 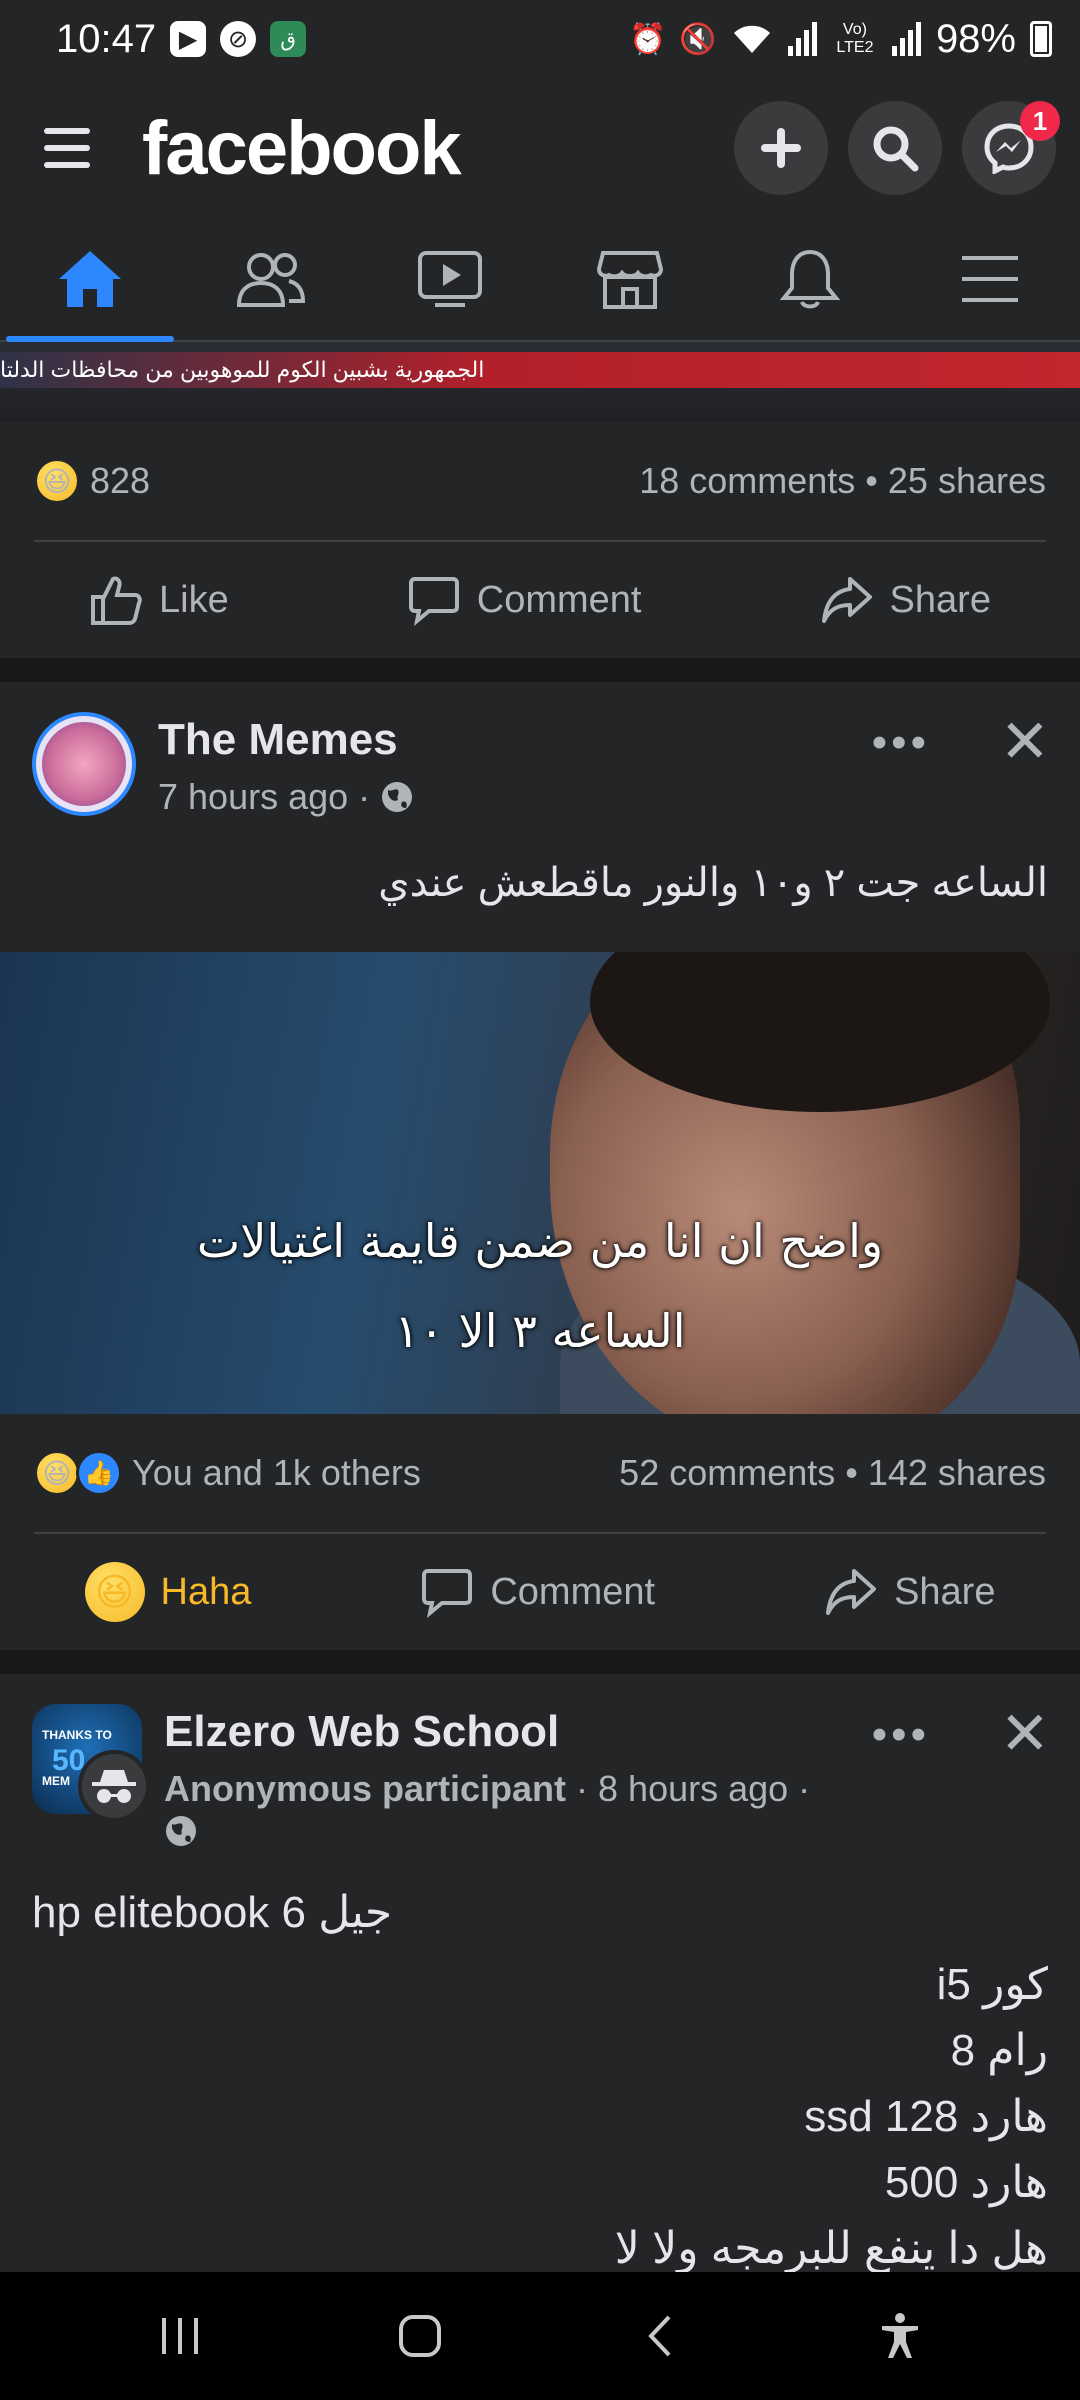 What do you see at coordinates (120, 480) in the screenshot?
I see `reaction-count: 828` at bounding box center [120, 480].